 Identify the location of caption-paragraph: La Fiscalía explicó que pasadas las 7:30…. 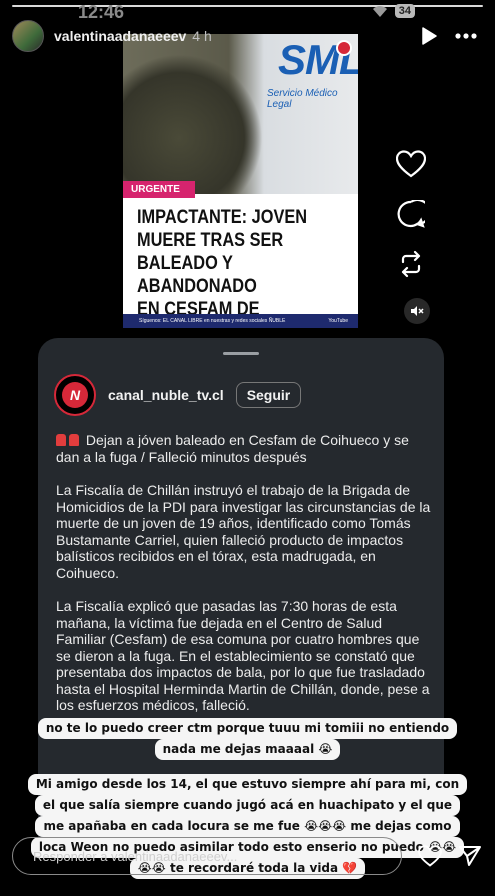
(243, 655).